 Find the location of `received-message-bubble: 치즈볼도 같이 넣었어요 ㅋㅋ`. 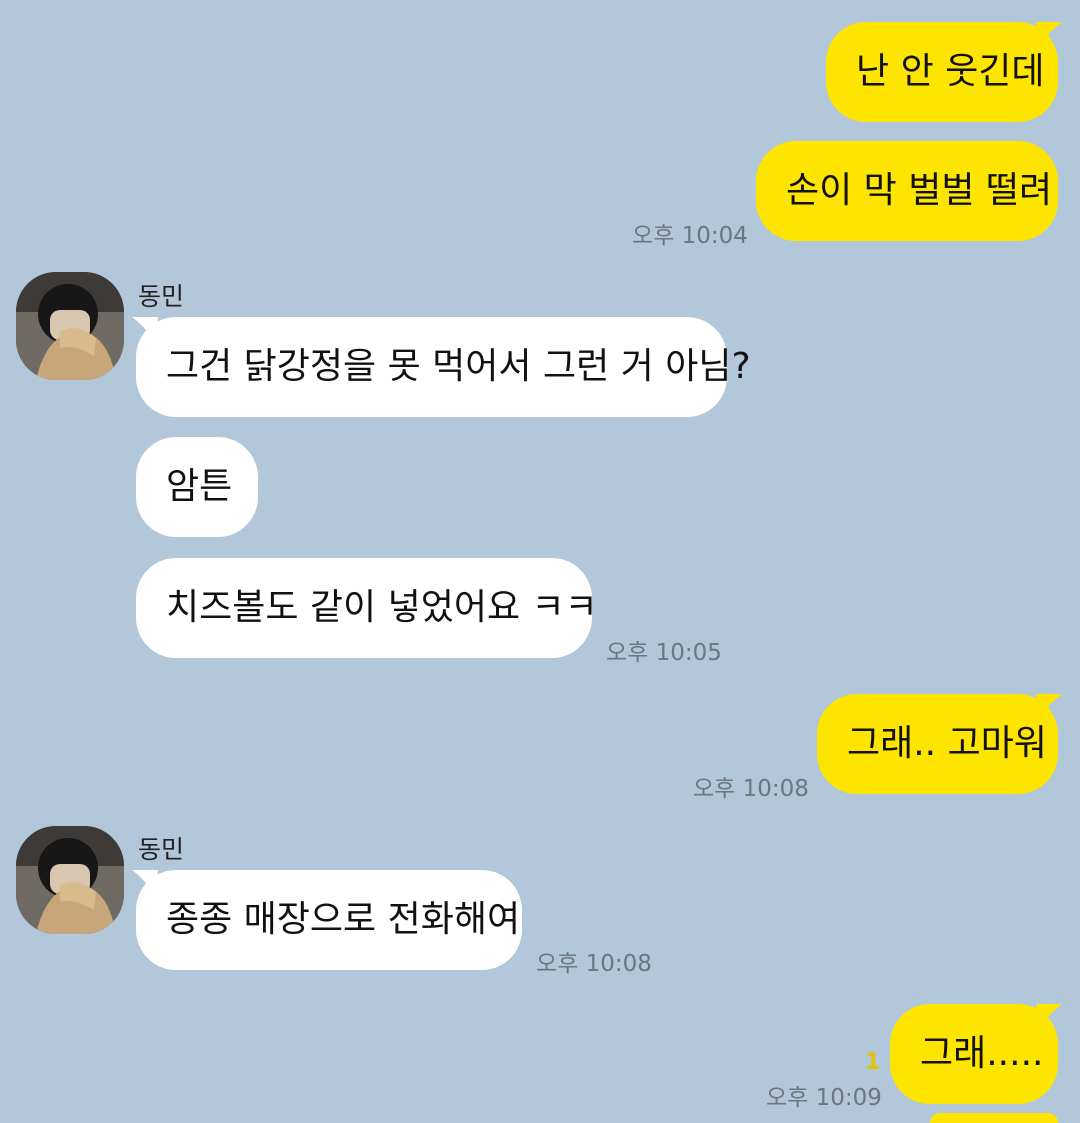

received-message-bubble: 치즈볼도 같이 넣었어요 ㅋㅋ is located at coordinates (367, 608).